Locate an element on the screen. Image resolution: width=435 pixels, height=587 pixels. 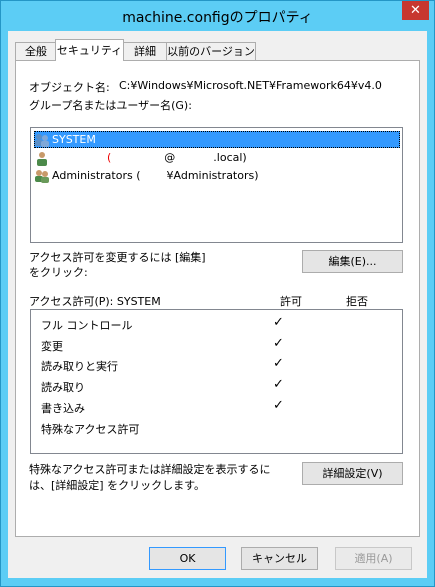
permission-row: フル コントロール ✓ is located at coordinates (216, 324).